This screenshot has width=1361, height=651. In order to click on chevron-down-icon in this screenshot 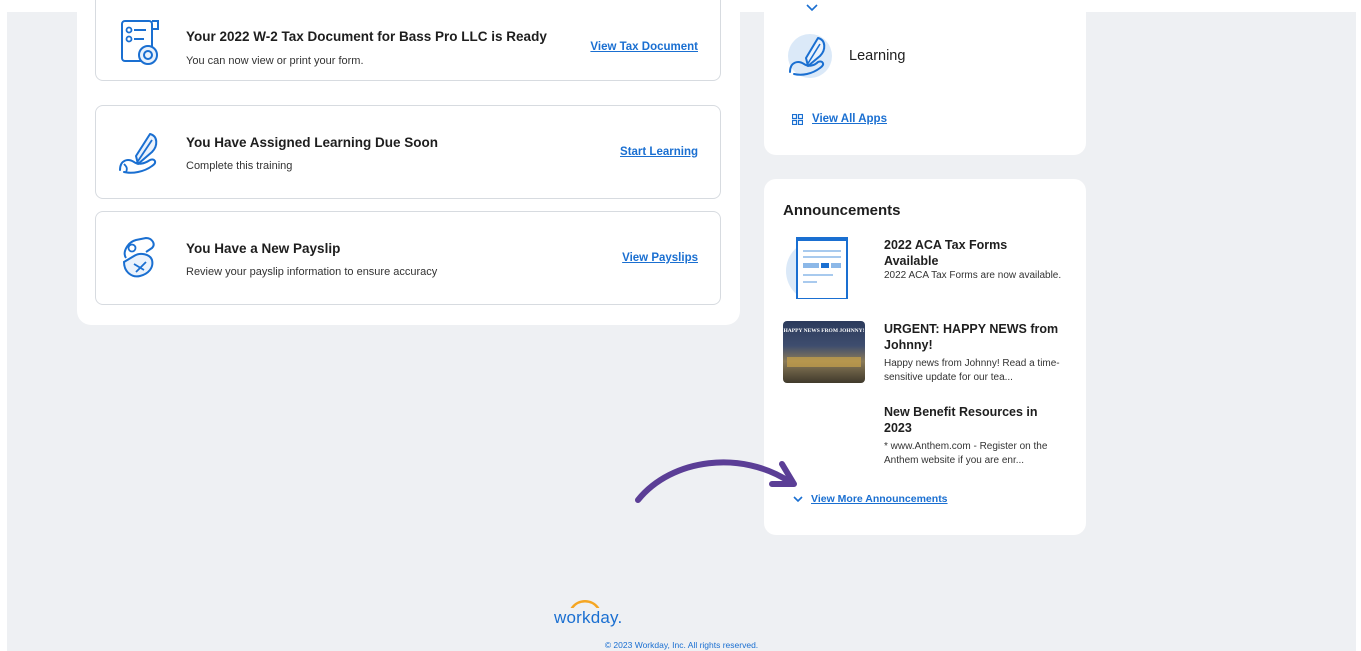, I will do `click(812, 8)`.